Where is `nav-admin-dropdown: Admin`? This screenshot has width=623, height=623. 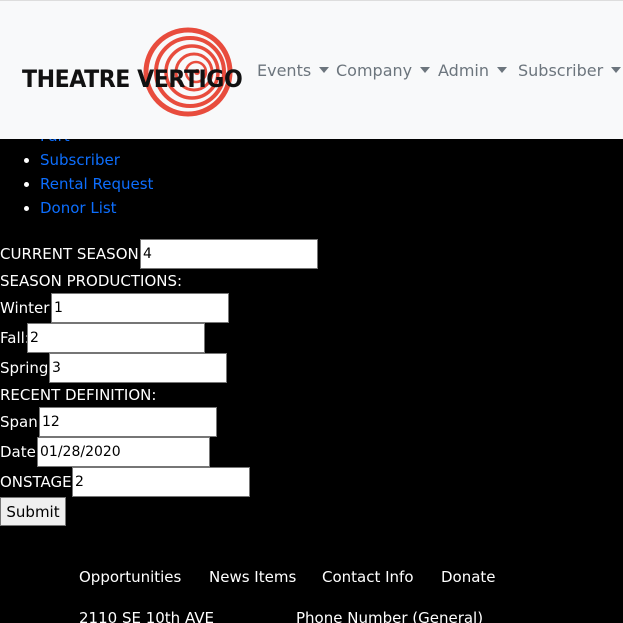
nav-admin-dropdown: Admin is located at coordinates (472, 71).